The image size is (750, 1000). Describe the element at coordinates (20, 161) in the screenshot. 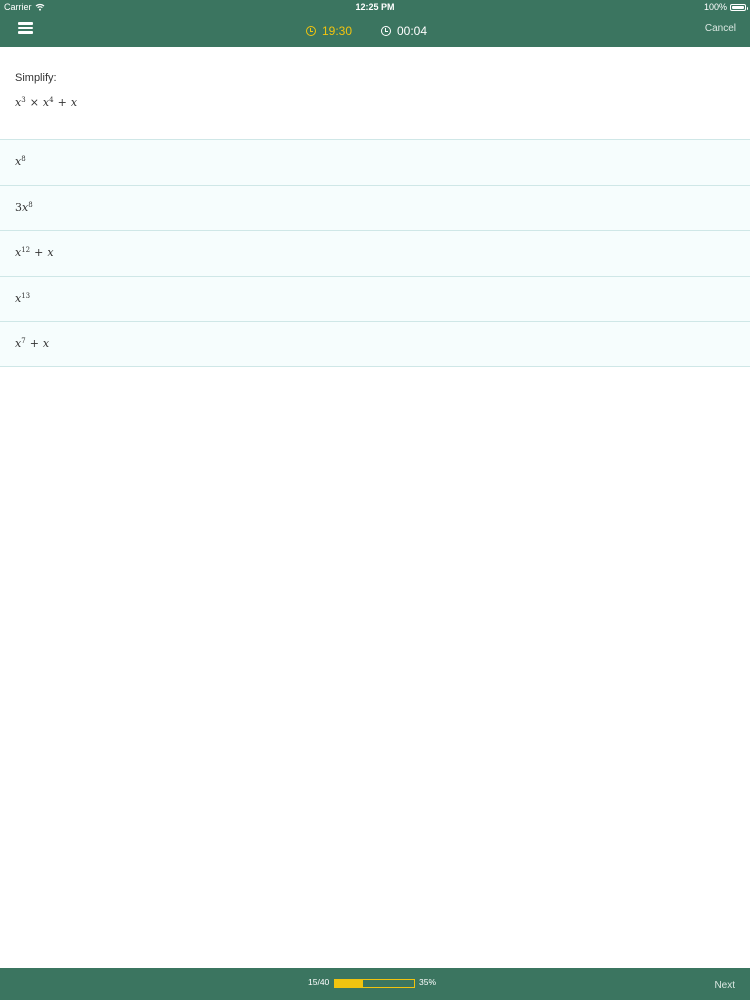

I see `answer-expression: x8` at that location.